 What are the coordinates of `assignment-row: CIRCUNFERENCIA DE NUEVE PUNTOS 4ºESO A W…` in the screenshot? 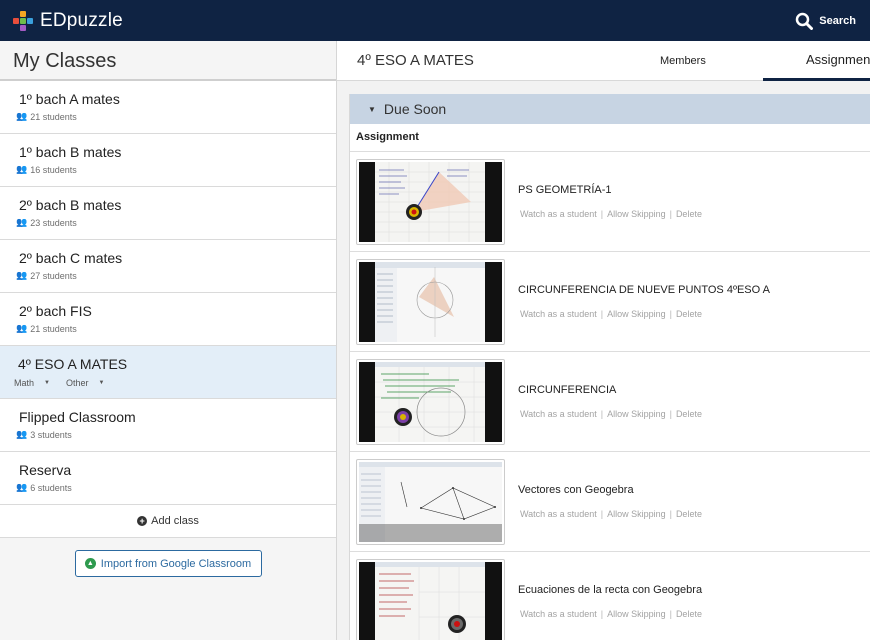 It's located at (610, 302).